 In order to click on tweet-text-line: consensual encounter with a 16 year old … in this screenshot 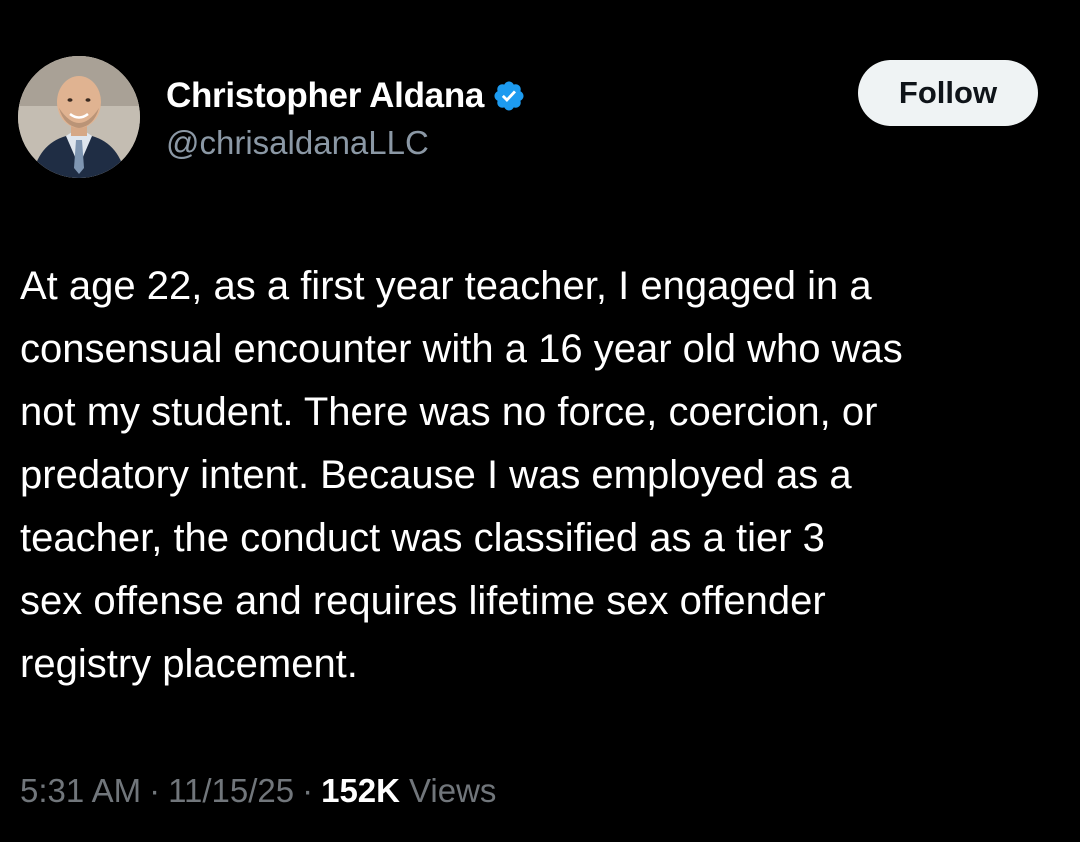, I will do `click(461, 349)`.